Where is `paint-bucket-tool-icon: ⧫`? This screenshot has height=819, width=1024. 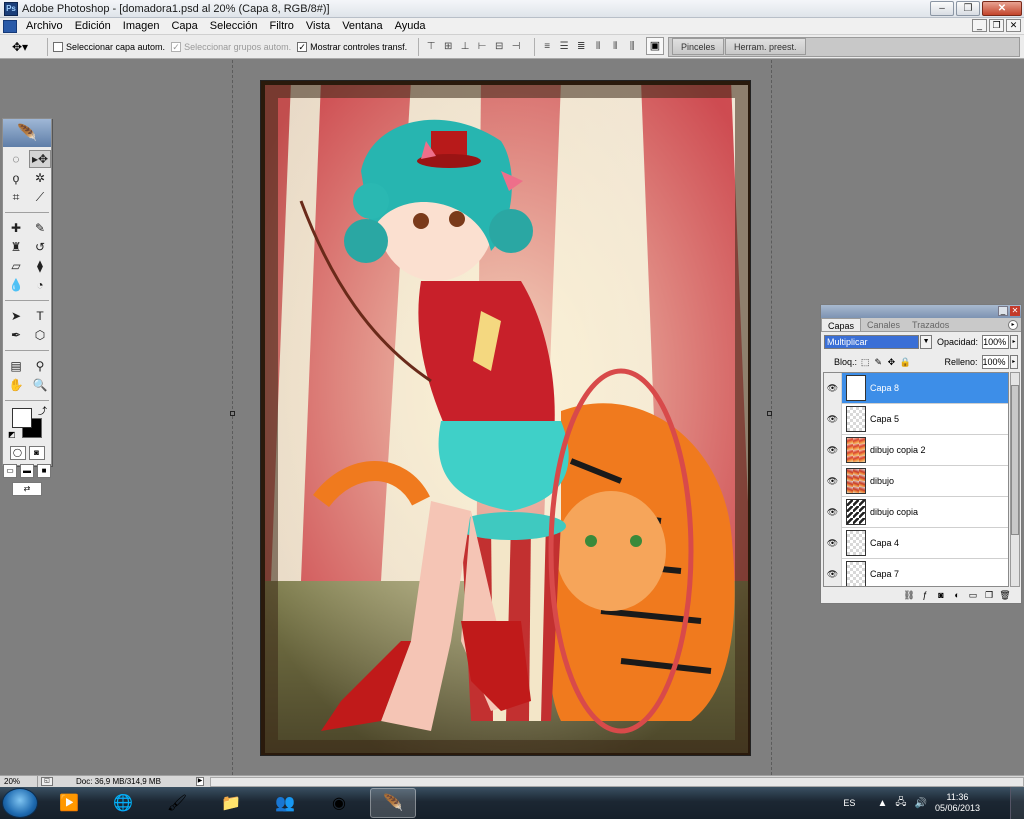 paint-bucket-tool-icon: ⧫ is located at coordinates (40, 266).